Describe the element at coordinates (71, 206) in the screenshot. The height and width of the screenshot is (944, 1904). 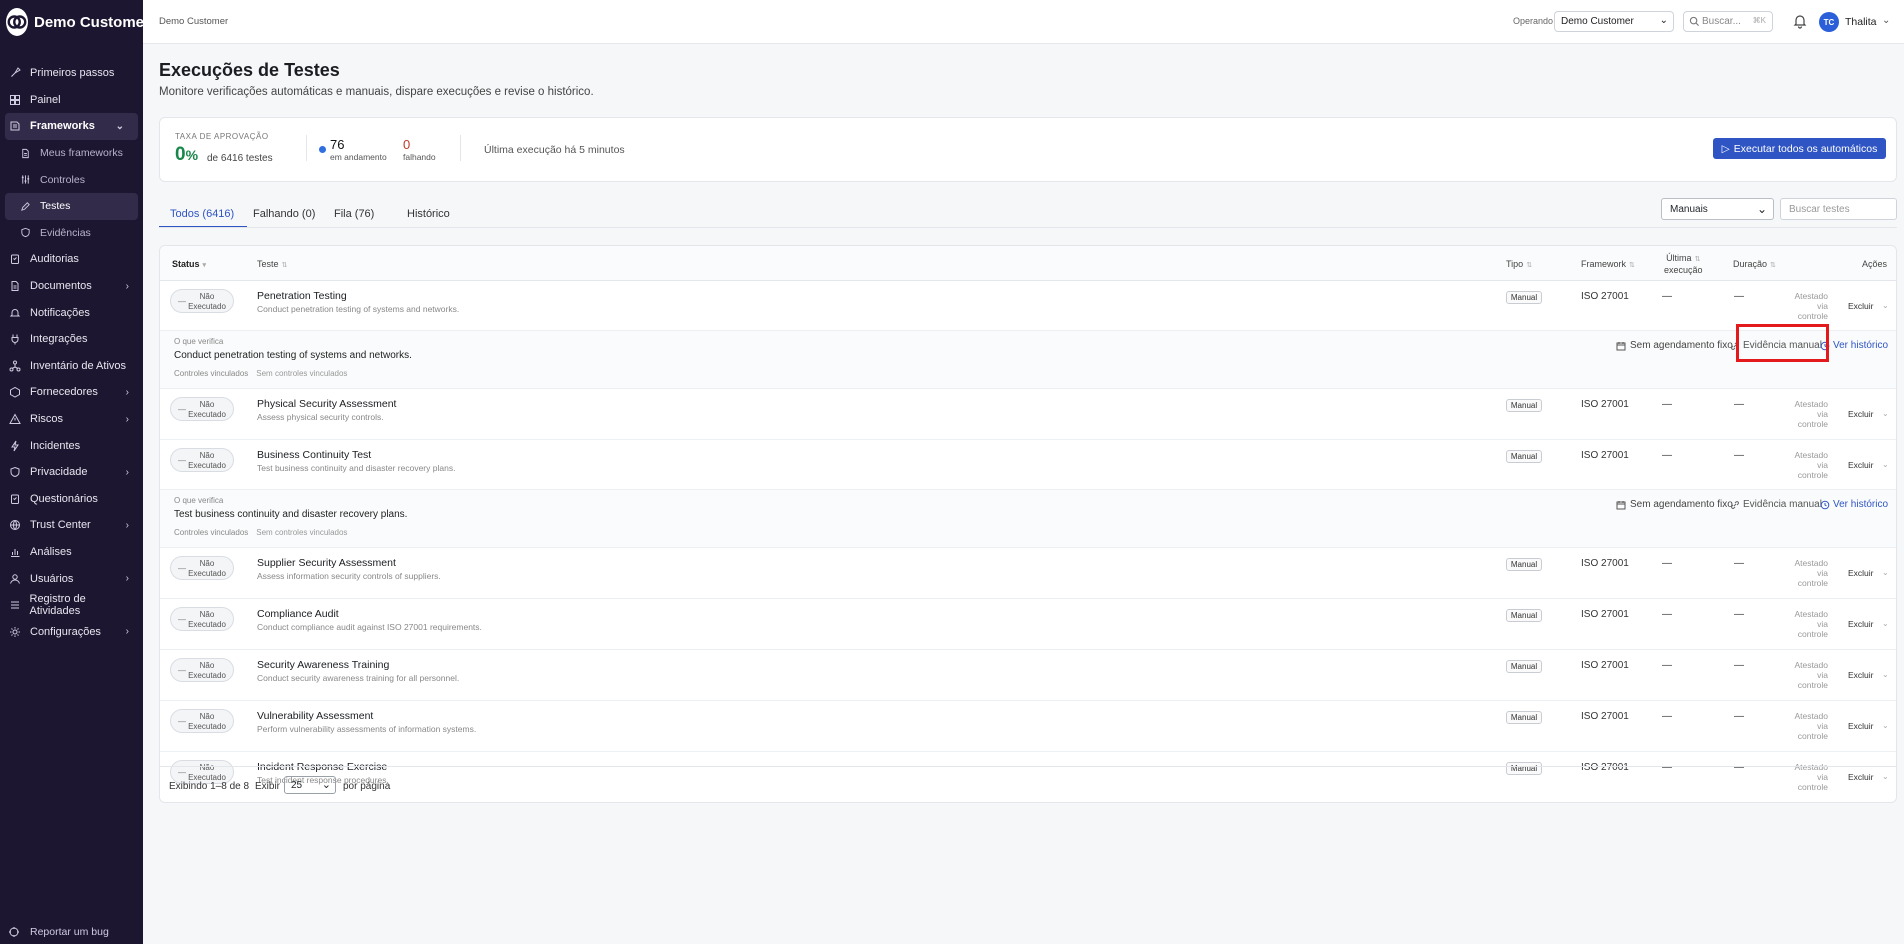
I see `sidebar-item-testes: Testes` at that location.